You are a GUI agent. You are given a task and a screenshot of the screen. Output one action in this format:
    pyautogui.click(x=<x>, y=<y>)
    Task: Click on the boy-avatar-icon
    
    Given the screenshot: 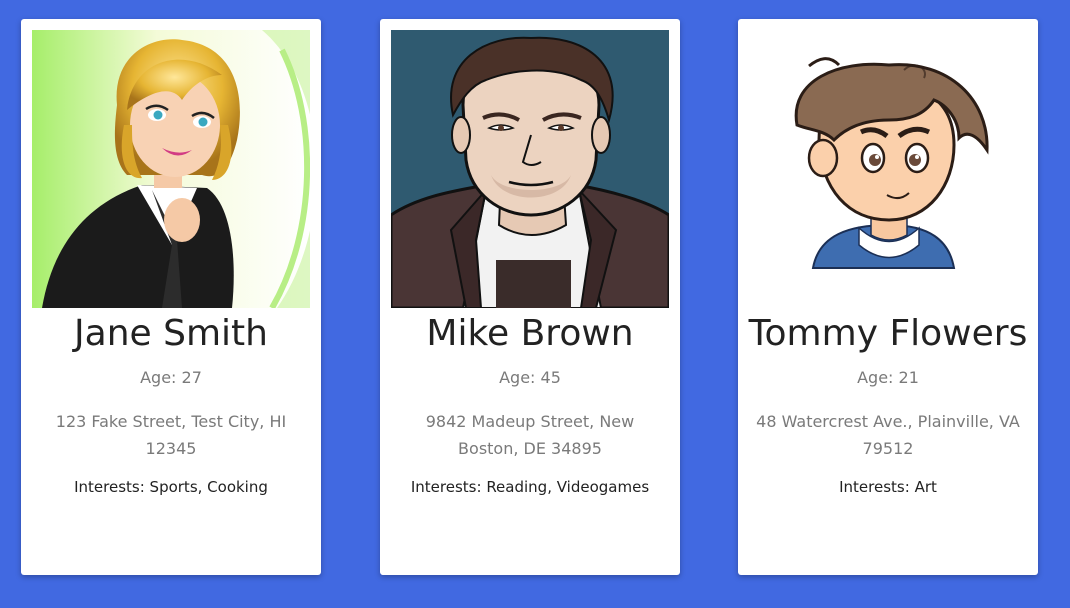 What is the action you would take?
    pyautogui.click(x=888, y=169)
    